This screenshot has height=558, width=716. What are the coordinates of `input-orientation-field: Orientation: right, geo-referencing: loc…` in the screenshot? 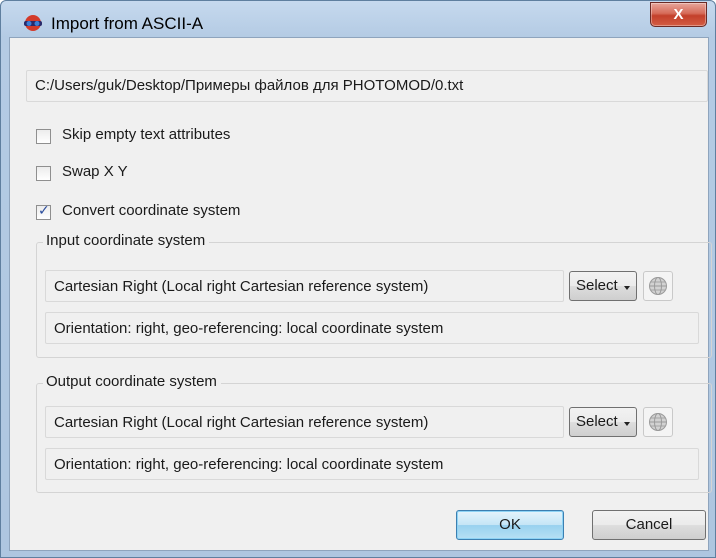 It's located at (372, 328).